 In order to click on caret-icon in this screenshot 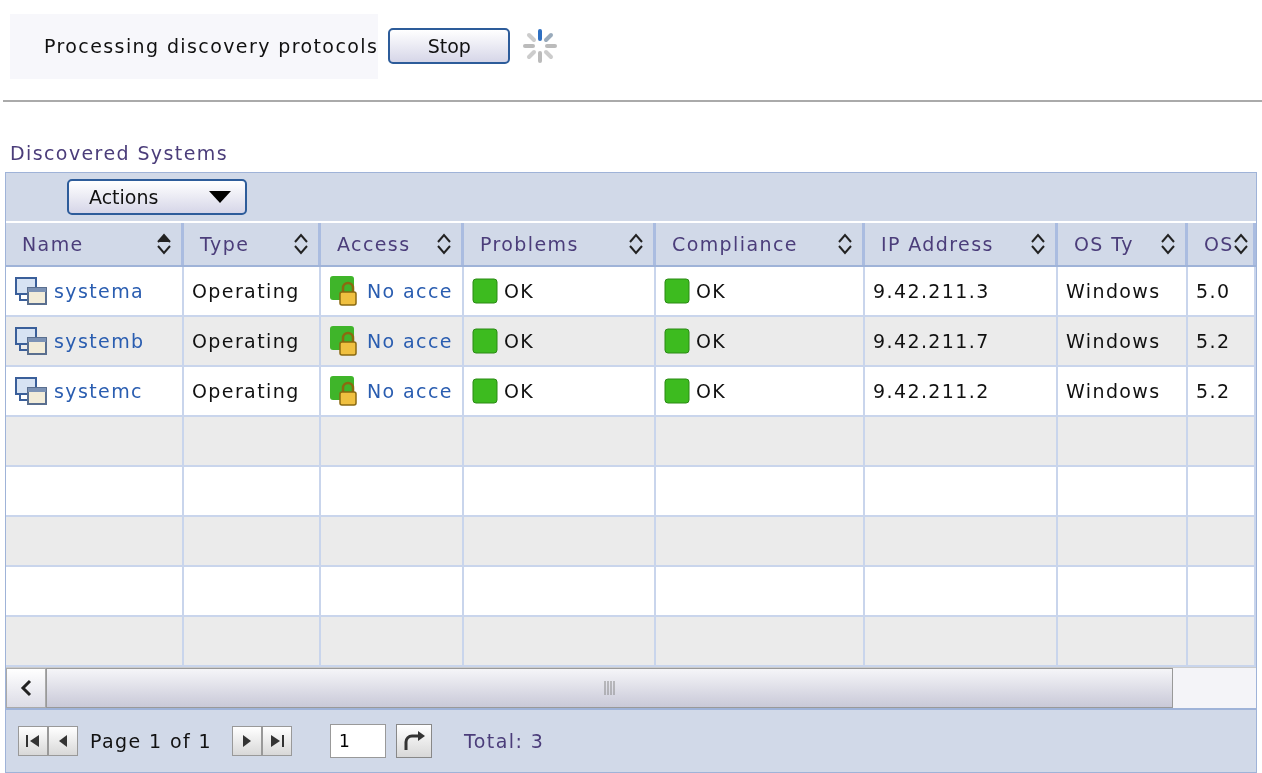, I will do `click(220, 197)`.